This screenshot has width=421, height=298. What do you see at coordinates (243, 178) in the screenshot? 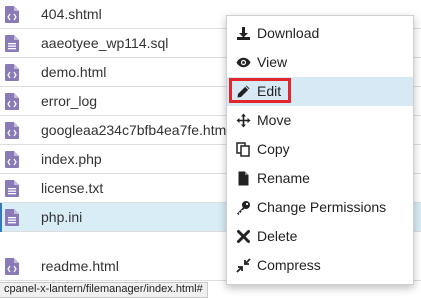
I see `file-icon` at bounding box center [243, 178].